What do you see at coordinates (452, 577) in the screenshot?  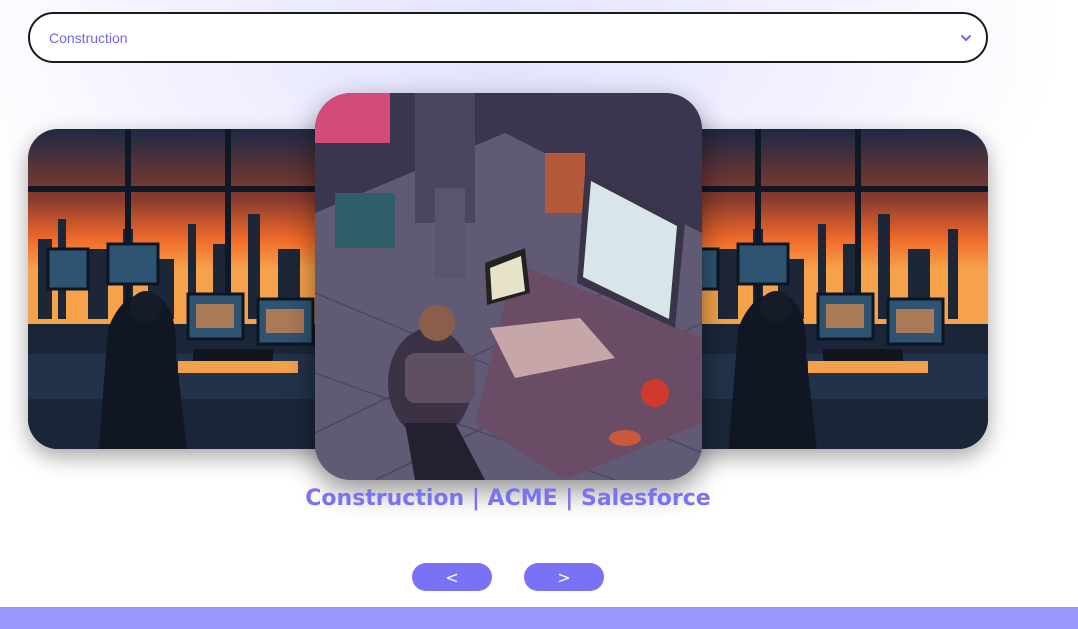 I see `previous-button: <` at bounding box center [452, 577].